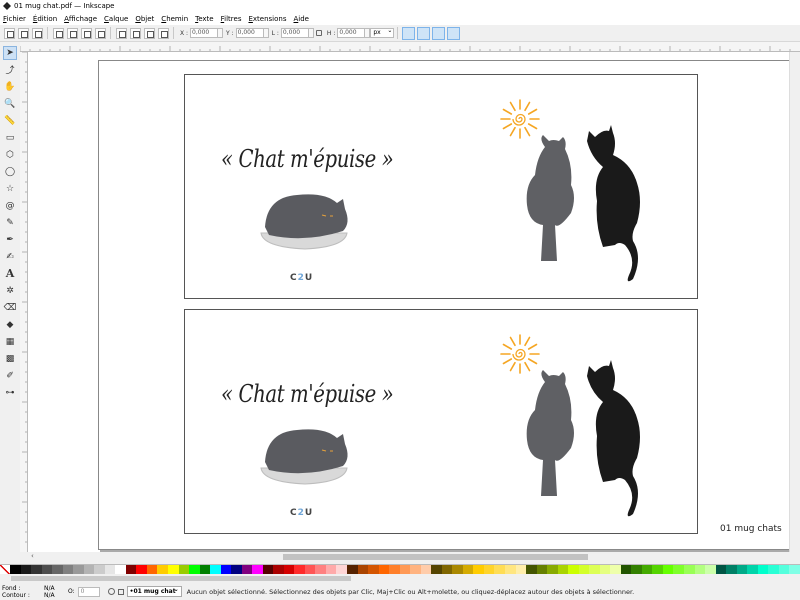  I want to click on horizontal-scrollbar: ‹, so click(414, 557).